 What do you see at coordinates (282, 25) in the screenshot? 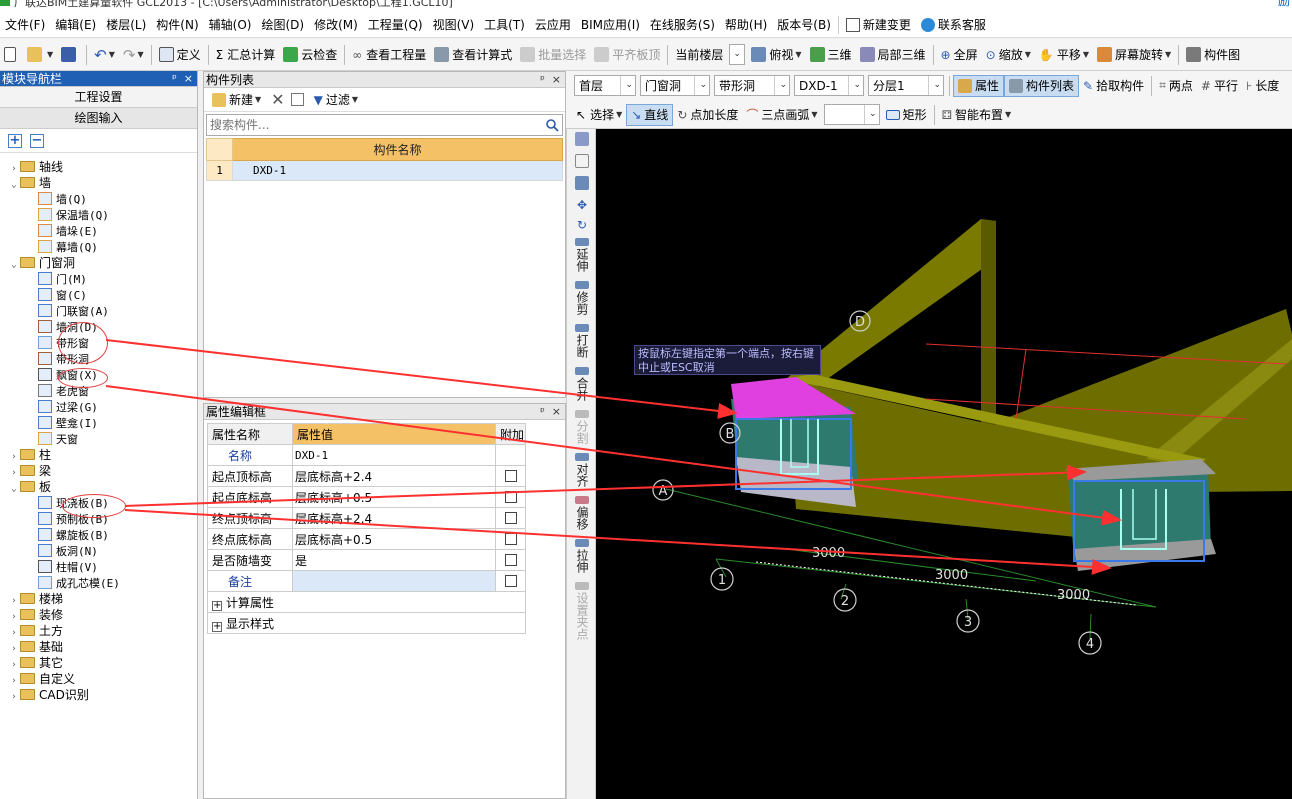
I see `menu-draw: 绘图(D)` at bounding box center [282, 25].